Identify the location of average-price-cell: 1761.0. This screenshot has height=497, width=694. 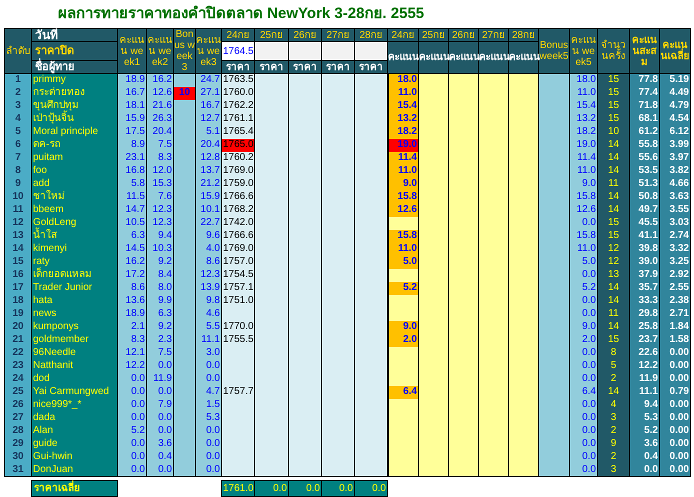
(238, 488).